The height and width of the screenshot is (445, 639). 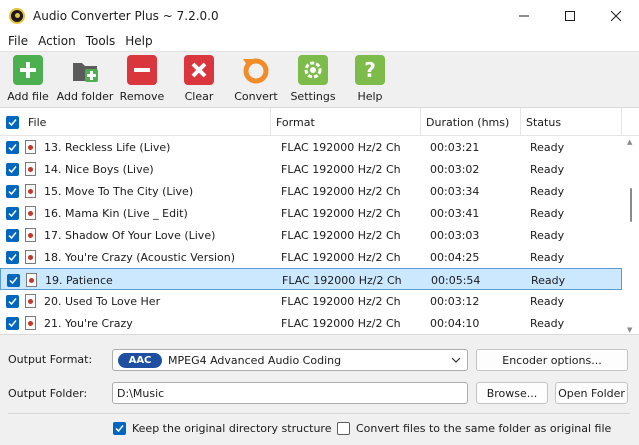 I want to click on column-status: Status, so click(x=571, y=122).